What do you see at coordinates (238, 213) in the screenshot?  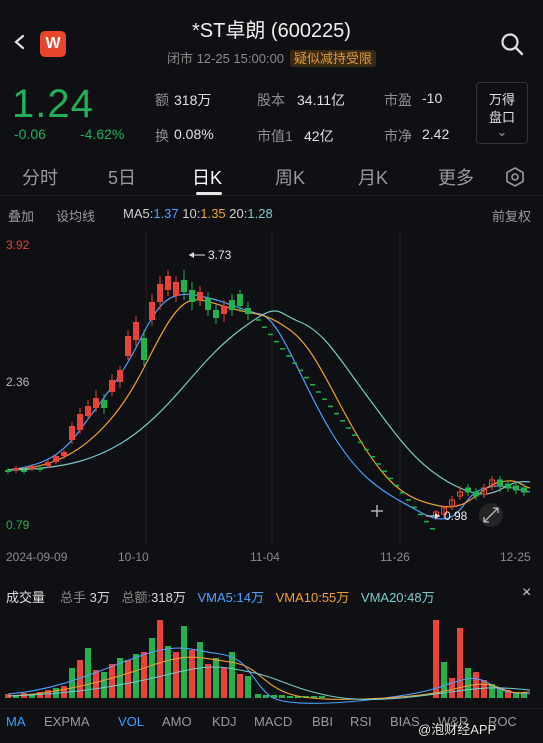 I see `ma20-label: 20:` at bounding box center [238, 213].